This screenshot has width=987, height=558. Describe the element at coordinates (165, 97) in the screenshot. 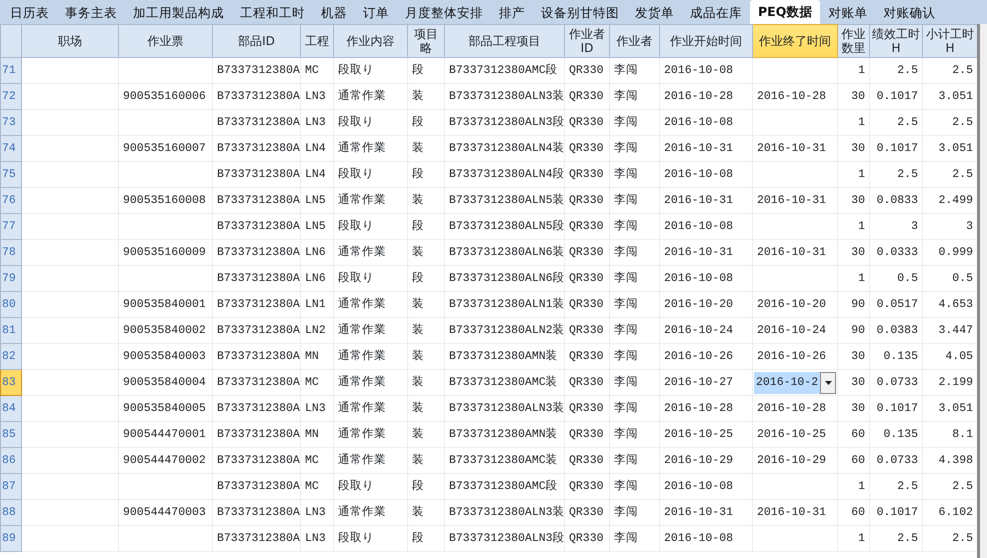

I see `table-cell: 900535160006` at that location.